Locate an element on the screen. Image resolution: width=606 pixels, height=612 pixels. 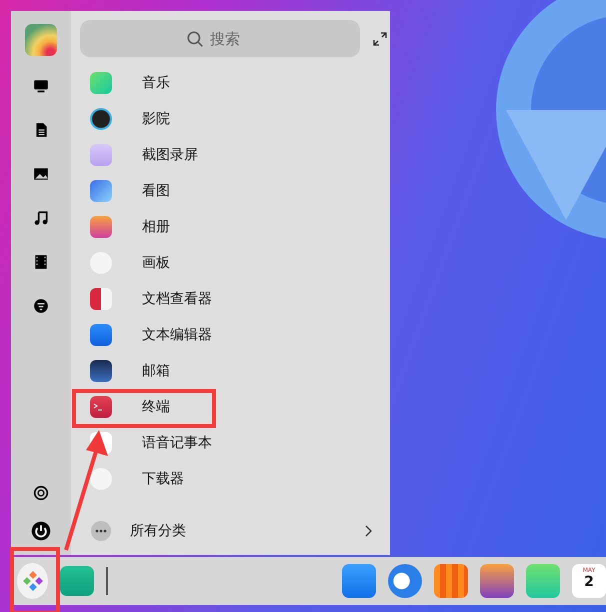
diamonds-logo-icon is located at coordinates (33, 581).